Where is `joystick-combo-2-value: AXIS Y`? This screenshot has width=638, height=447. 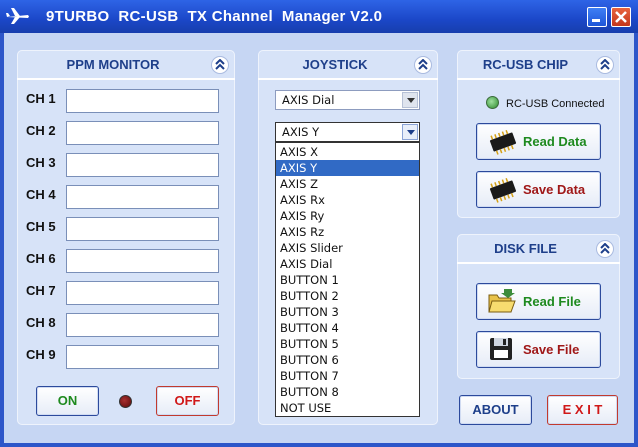 joystick-combo-2-value: AXIS Y is located at coordinates (301, 132).